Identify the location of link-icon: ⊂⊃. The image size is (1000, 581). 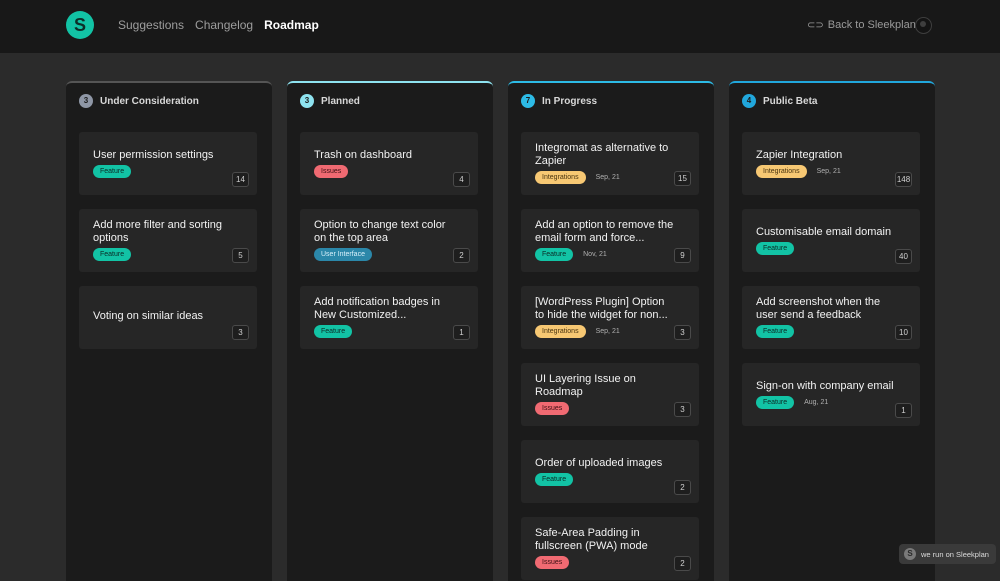
(815, 25).